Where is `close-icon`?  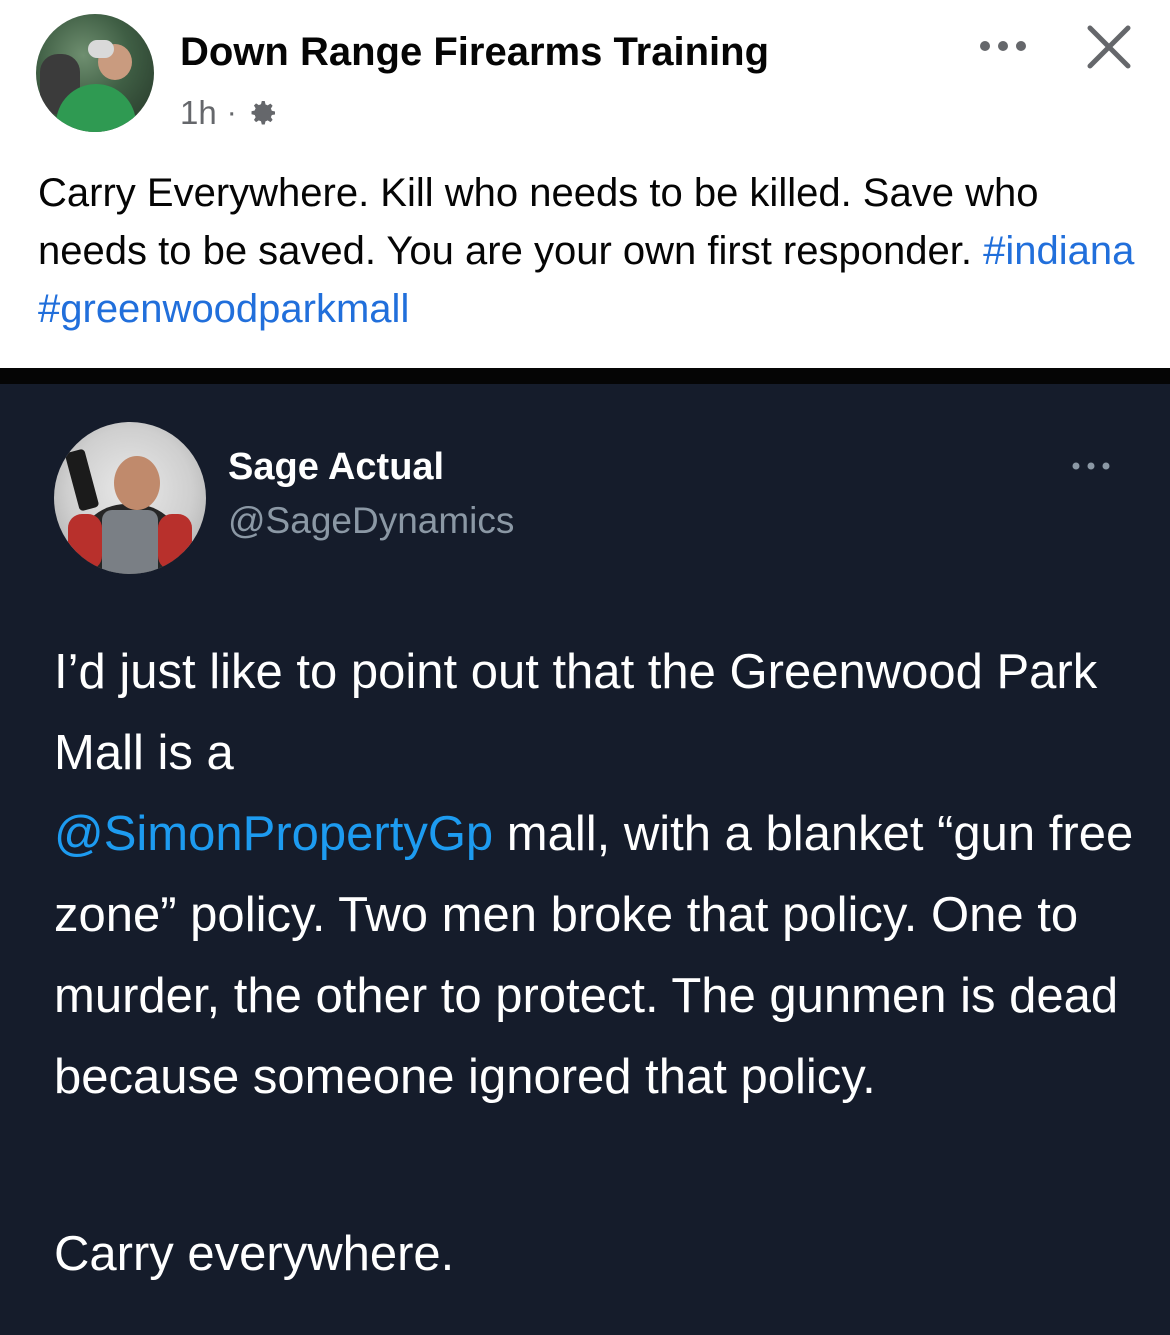
close-icon is located at coordinates (1109, 47).